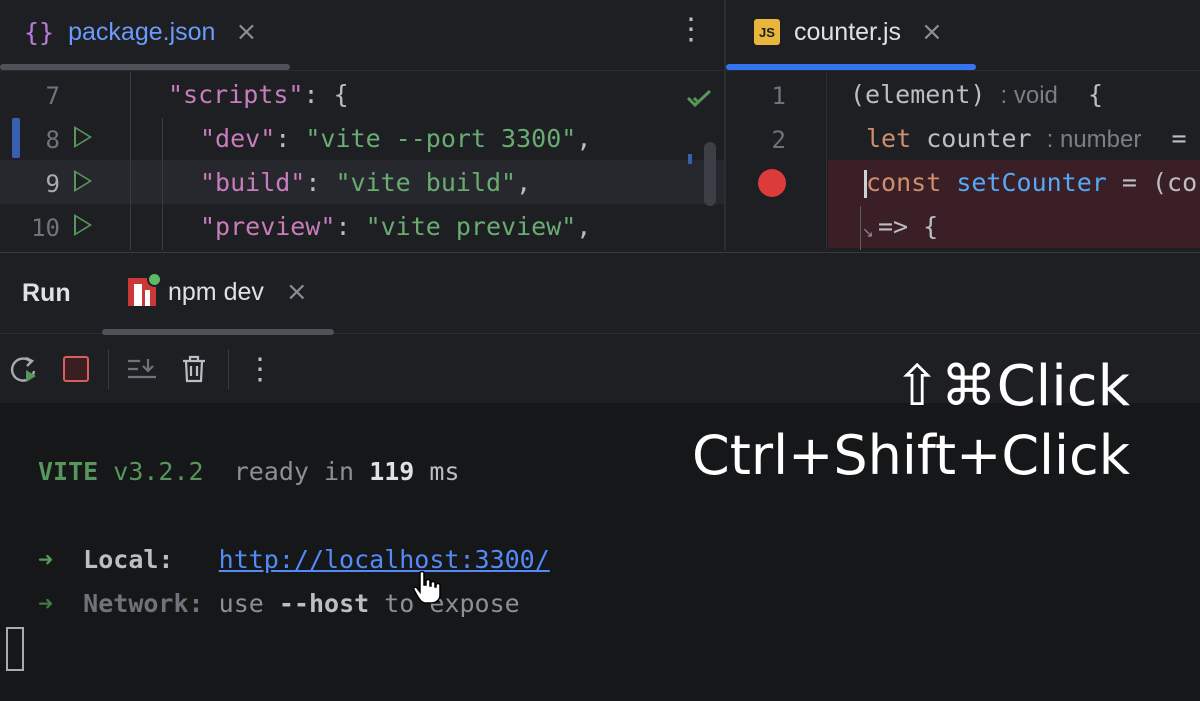 The height and width of the screenshot is (701, 1200). What do you see at coordinates (1094, 139) in the screenshot?
I see `inlay-type-hint: : number` at bounding box center [1094, 139].